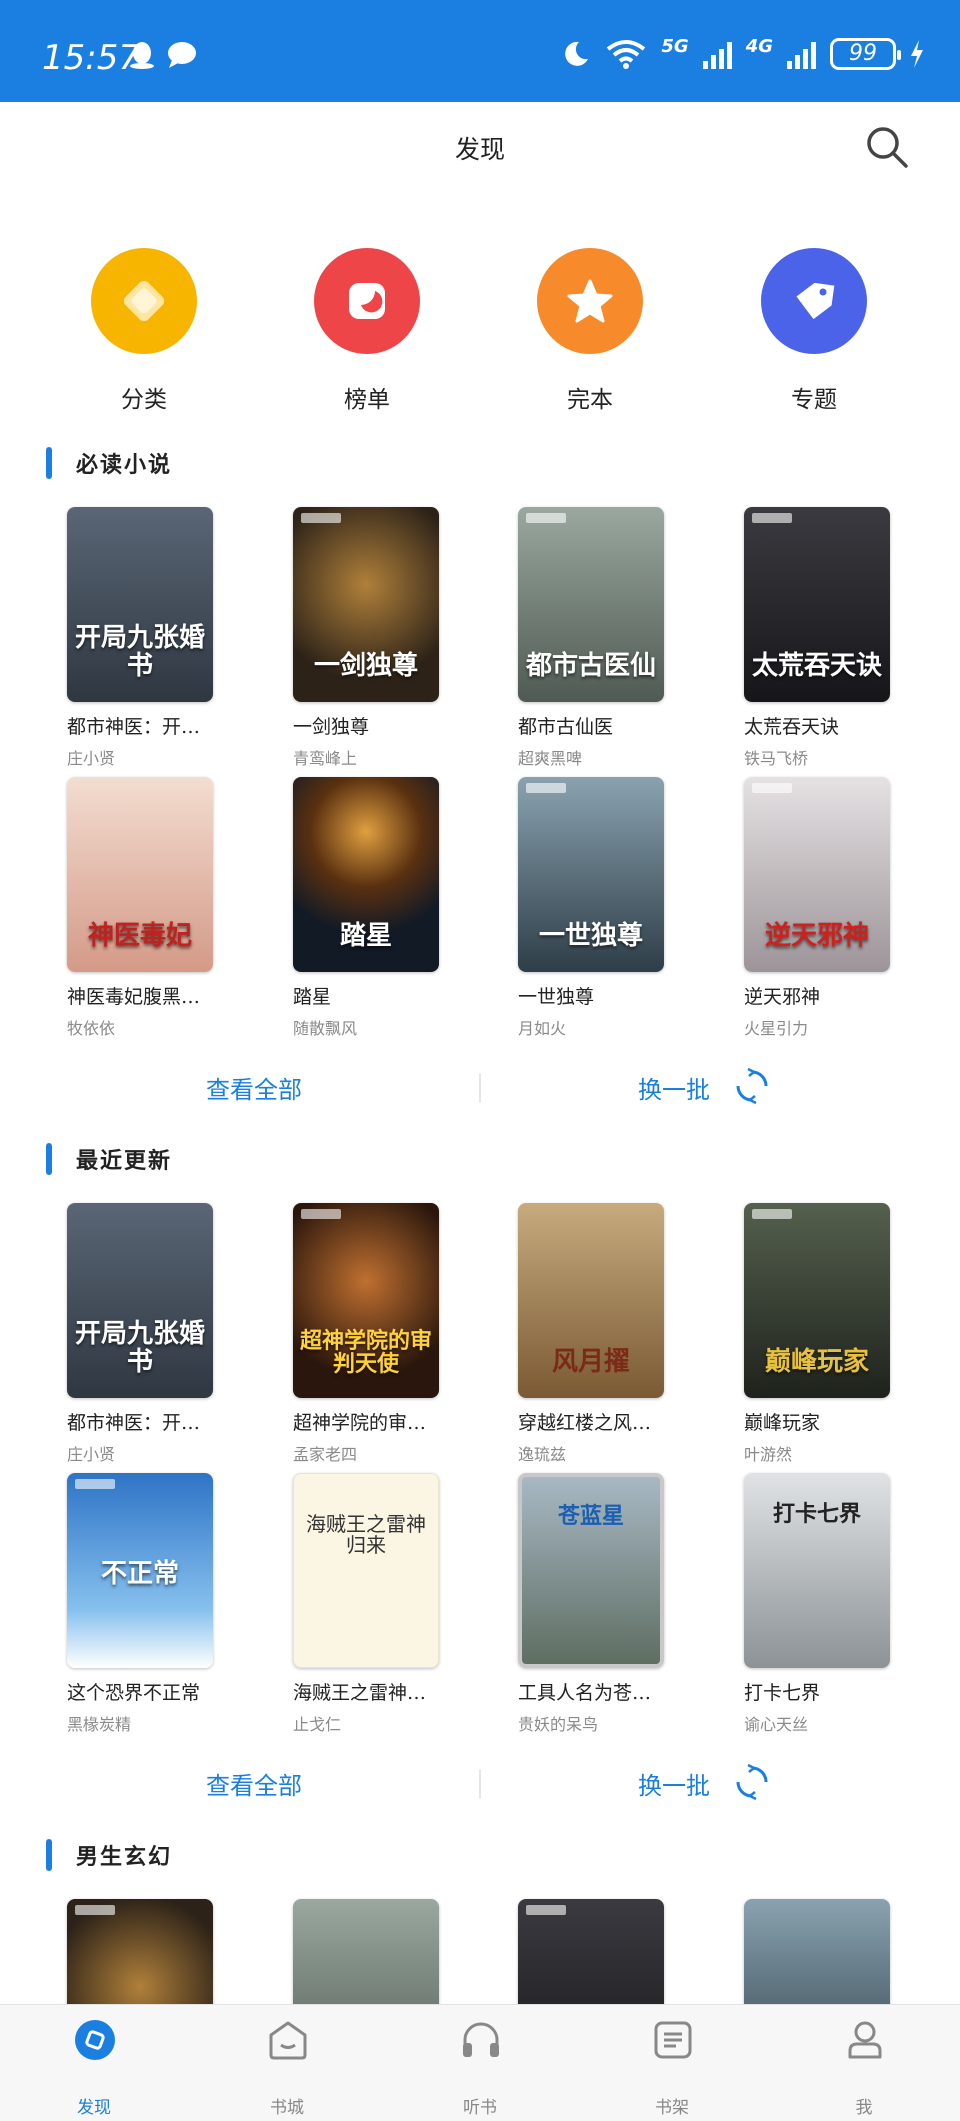  I want to click on shortcut-topic: 专题, so click(814, 331).